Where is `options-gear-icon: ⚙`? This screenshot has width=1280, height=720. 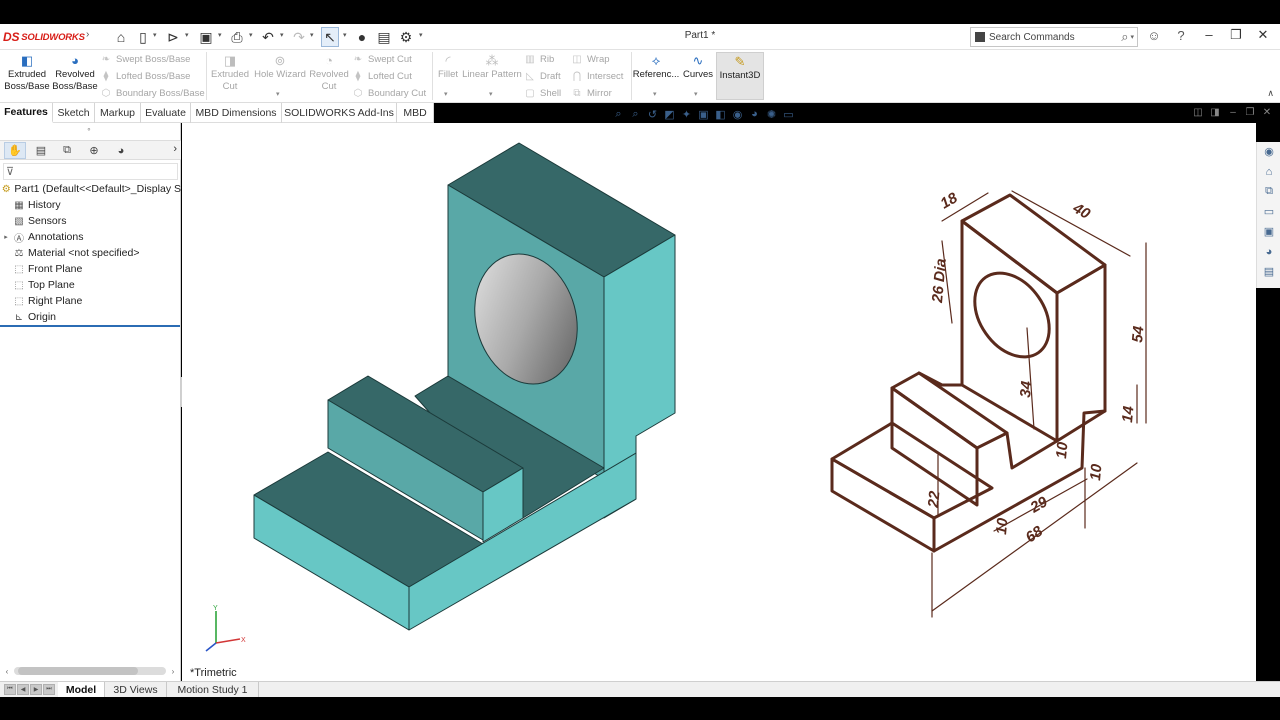 options-gear-icon: ⚙ is located at coordinates (406, 37).